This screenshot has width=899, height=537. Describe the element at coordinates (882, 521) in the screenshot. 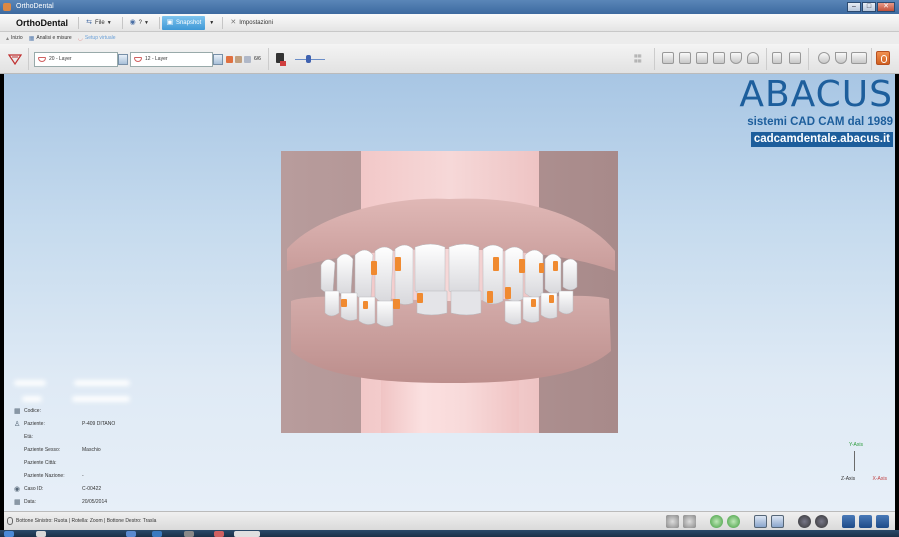

I see `cube-iso-icon` at that location.